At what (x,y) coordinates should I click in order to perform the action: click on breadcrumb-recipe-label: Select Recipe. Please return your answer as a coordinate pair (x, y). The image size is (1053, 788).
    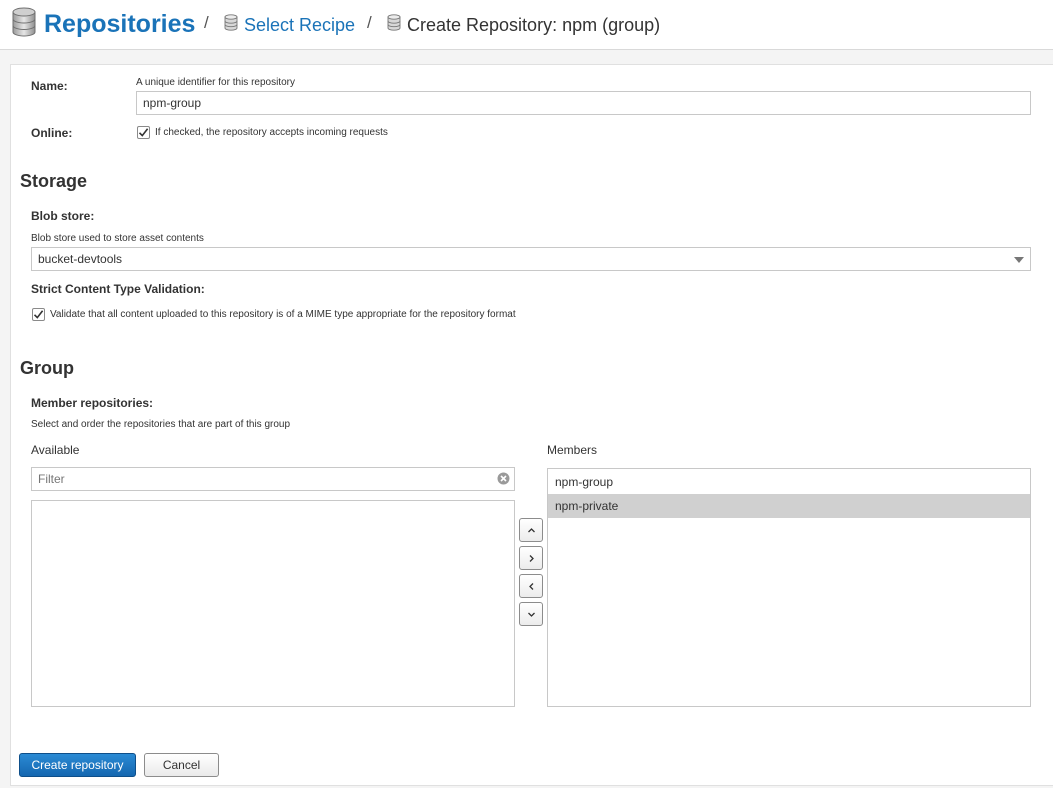
    Looking at the image, I should click on (299, 25).